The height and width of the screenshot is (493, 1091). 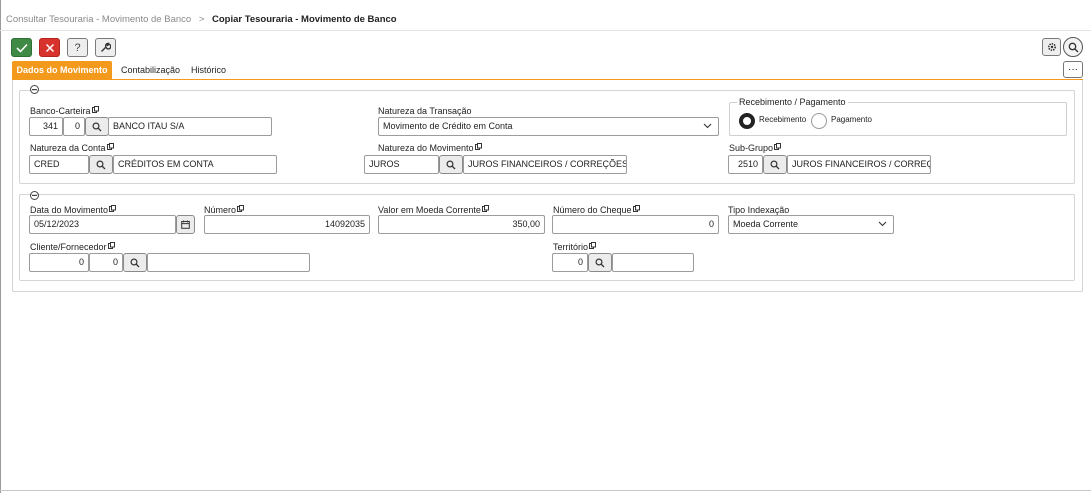 I want to click on recebimento-pagamento-label: Recebimento / Pagamento, so click(x=792, y=102).